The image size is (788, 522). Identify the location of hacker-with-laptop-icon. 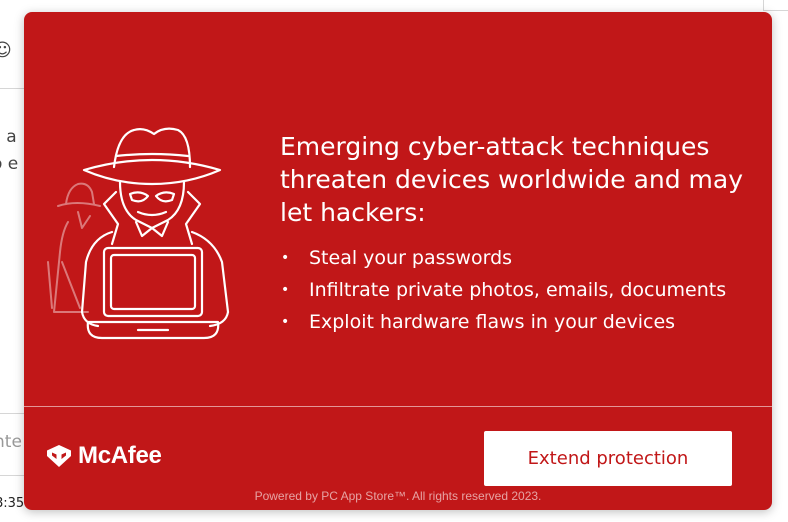
(138, 233).